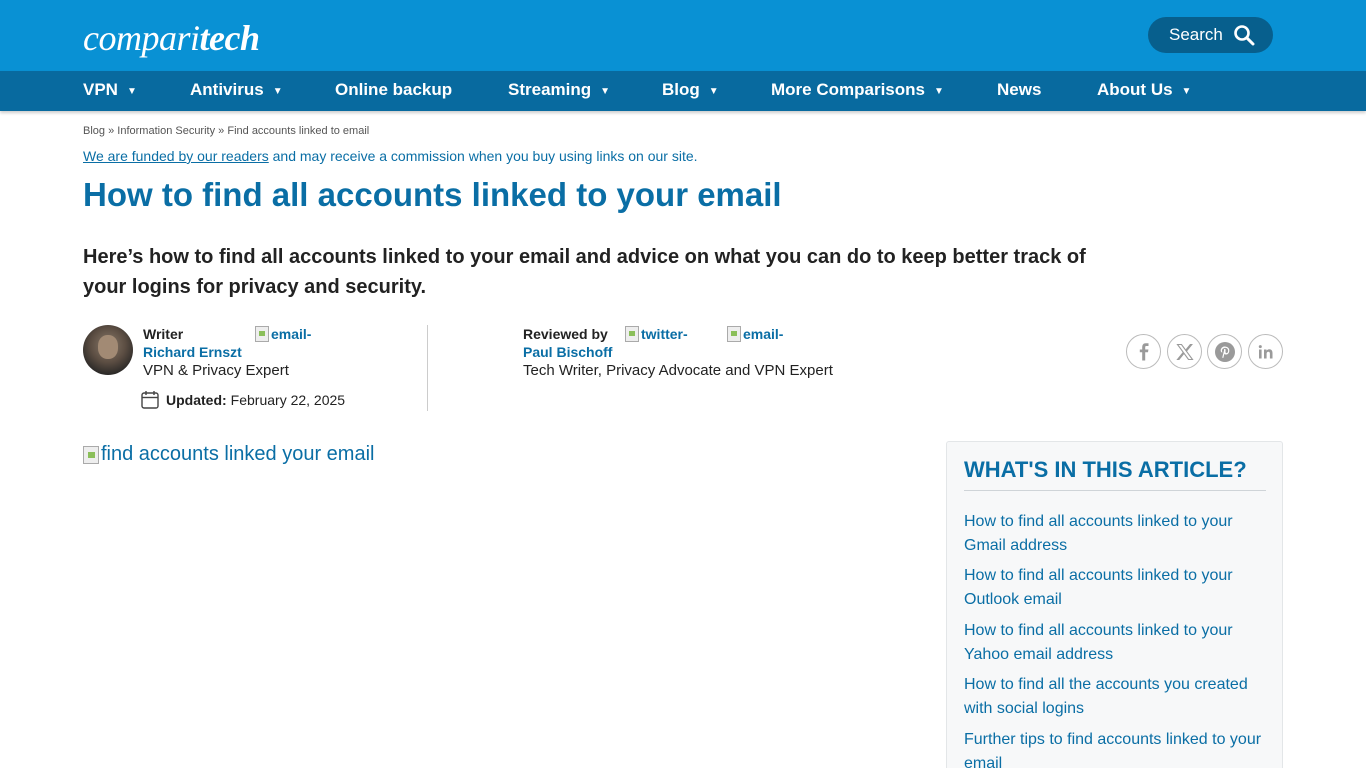  I want to click on nav-item-blog: Blog ▼, so click(690, 91).